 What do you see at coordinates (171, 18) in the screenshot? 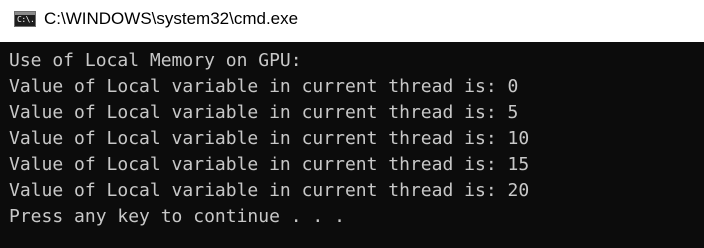
I see `window-title: C:\WINDOWS\system32\cmd.exe` at bounding box center [171, 18].